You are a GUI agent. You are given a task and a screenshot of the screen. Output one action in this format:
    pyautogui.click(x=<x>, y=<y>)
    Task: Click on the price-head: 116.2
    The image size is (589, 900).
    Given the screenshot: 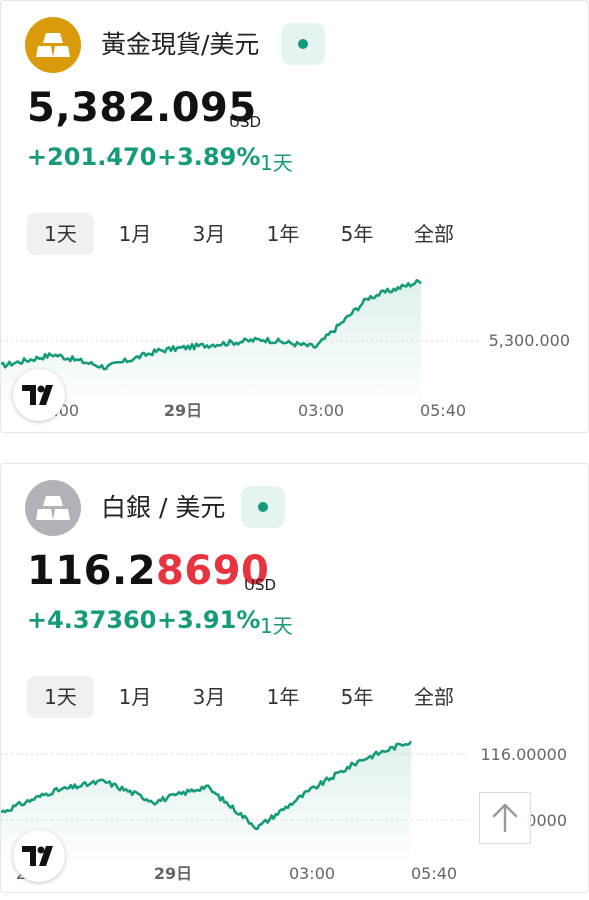 What is the action you would take?
    pyautogui.click(x=92, y=571)
    